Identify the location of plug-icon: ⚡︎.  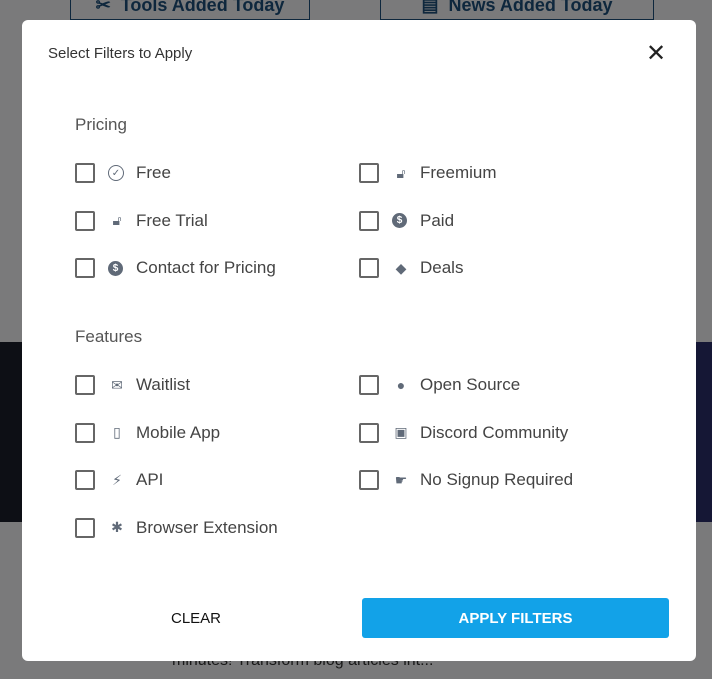
(117, 479).